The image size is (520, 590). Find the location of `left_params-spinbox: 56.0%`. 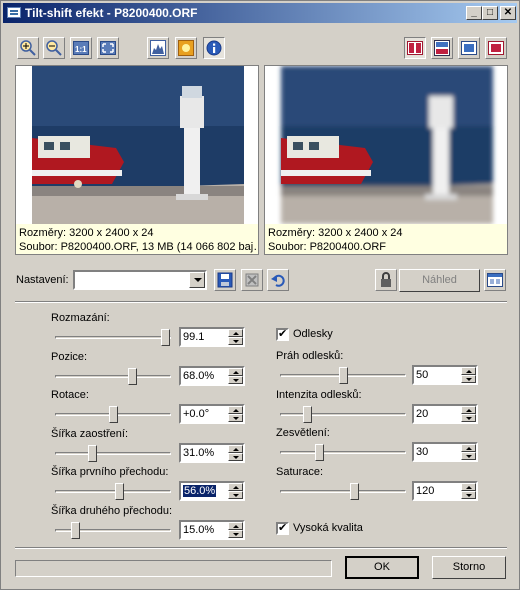

left_params-spinbox: 56.0% is located at coordinates (212, 491).